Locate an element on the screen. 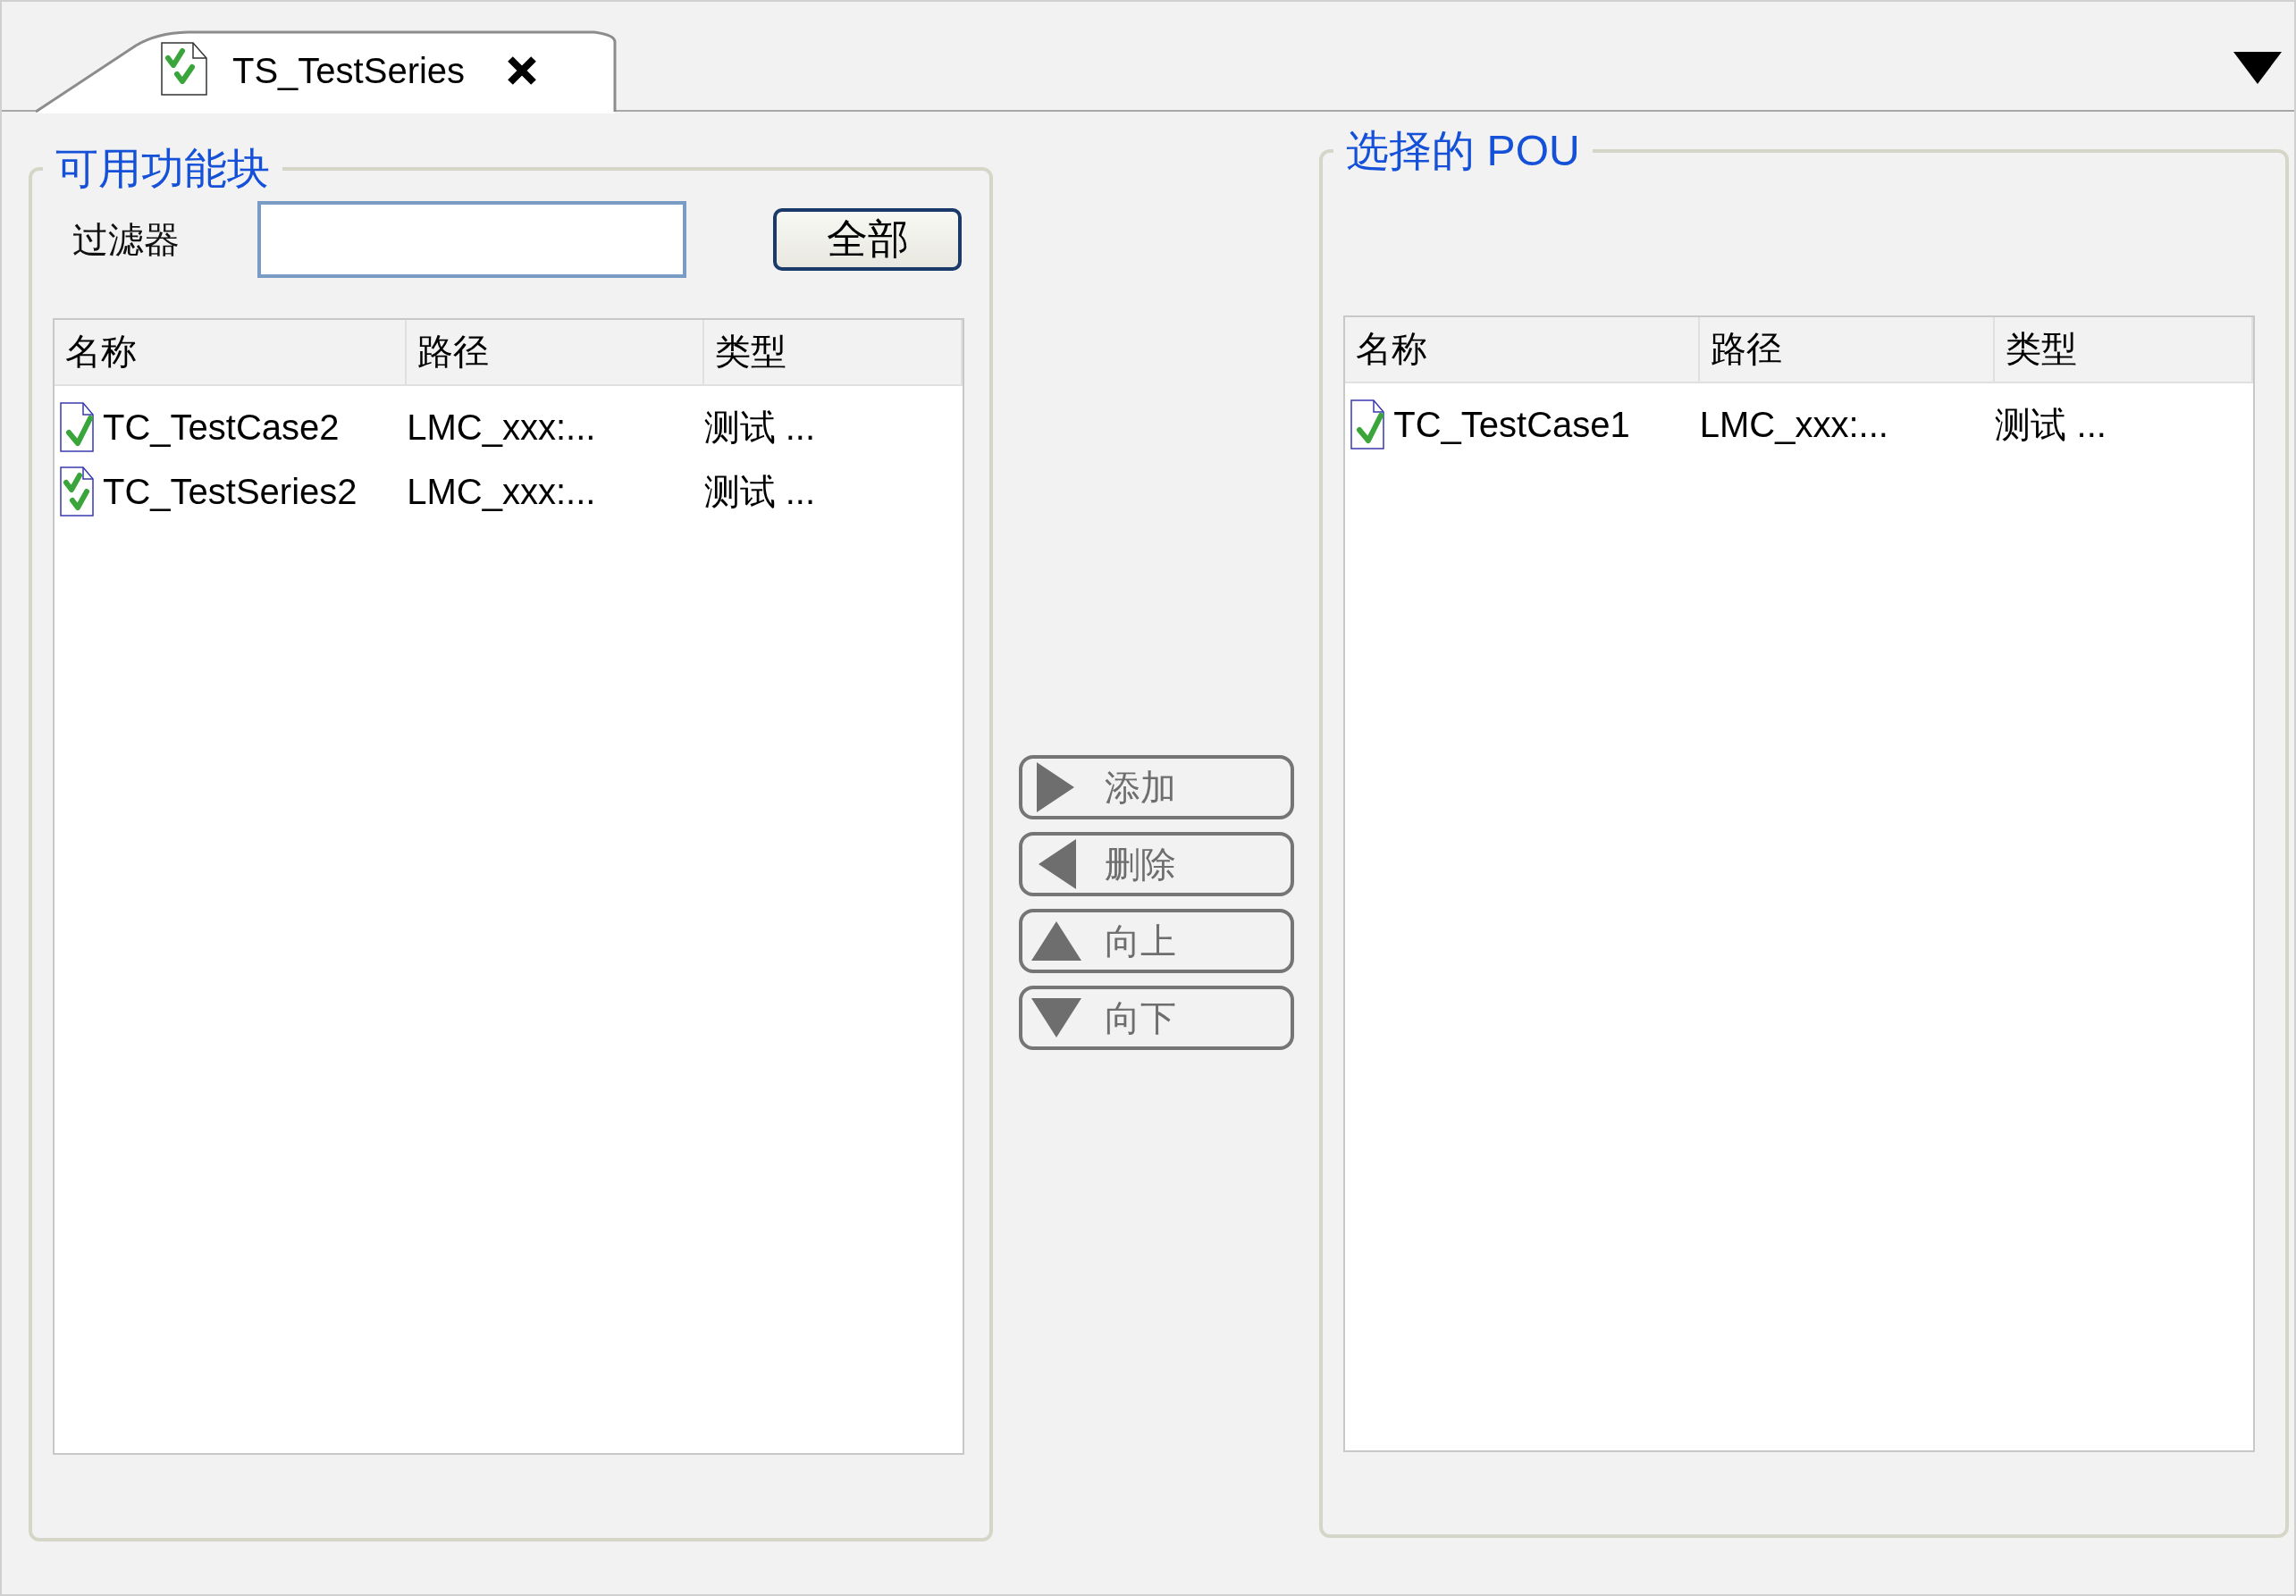  document-tab: TS_TestSeries is located at coordinates (326, 70).